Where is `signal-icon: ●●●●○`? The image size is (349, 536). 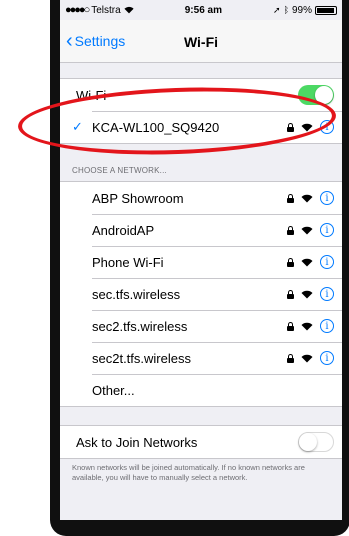
signal-icon: ●●●●○ is located at coordinates (77, 10).